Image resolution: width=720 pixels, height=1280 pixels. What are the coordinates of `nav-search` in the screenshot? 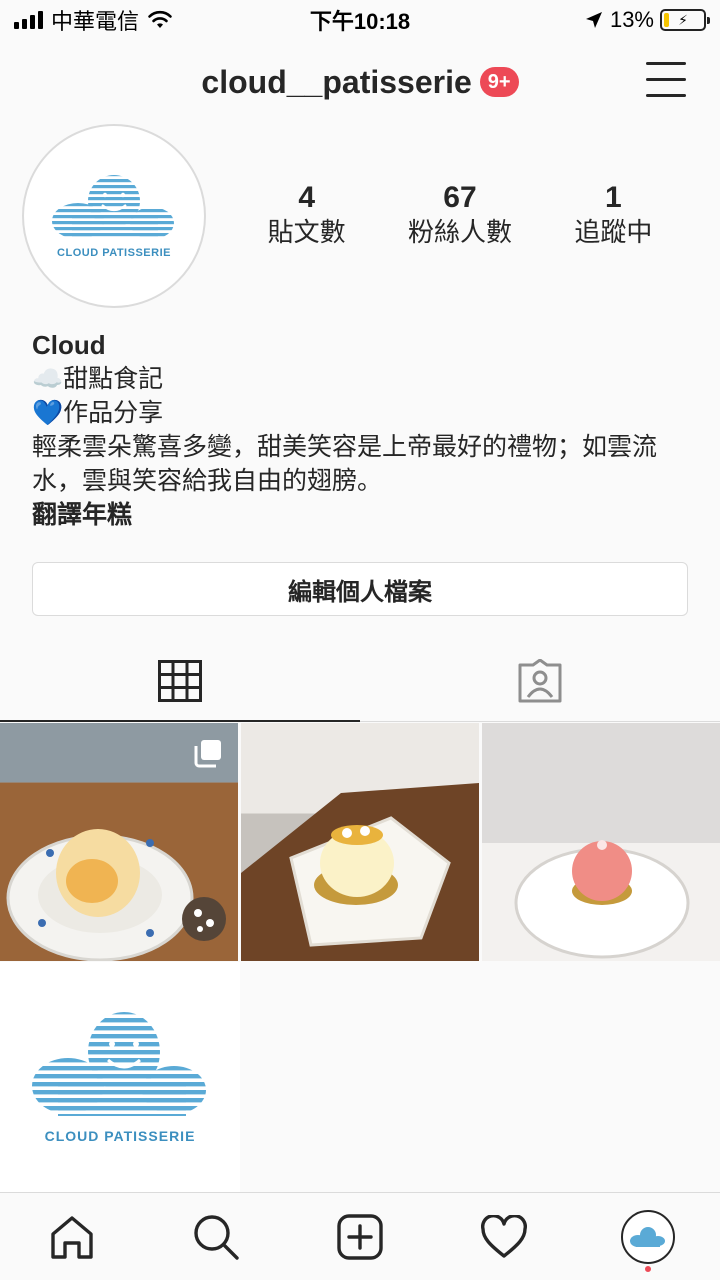 It's located at (216, 1236).